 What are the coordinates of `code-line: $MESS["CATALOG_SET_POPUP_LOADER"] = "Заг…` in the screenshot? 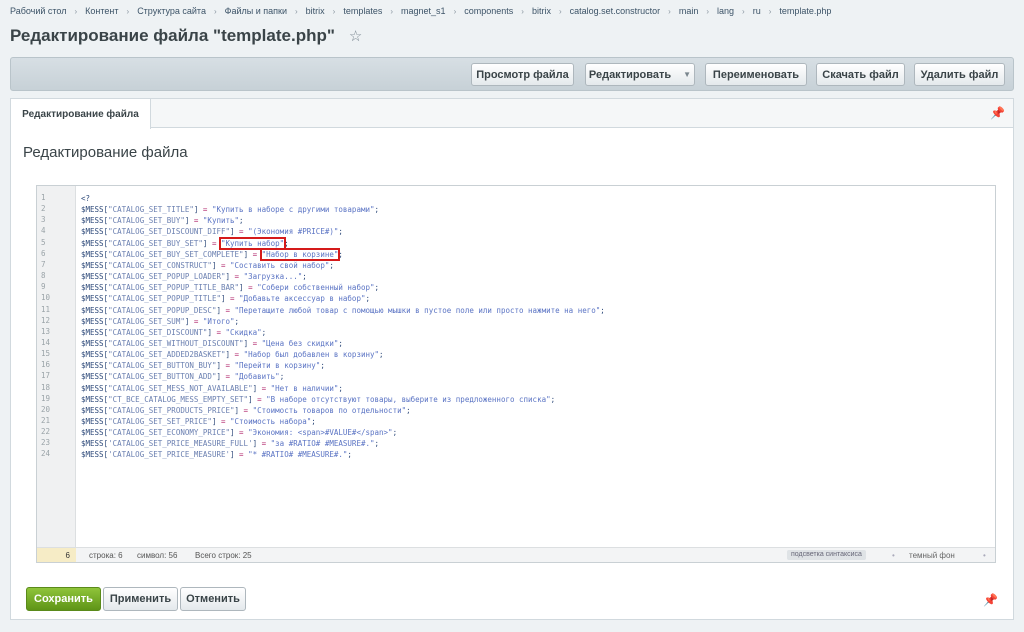 It's located at (194, 276).